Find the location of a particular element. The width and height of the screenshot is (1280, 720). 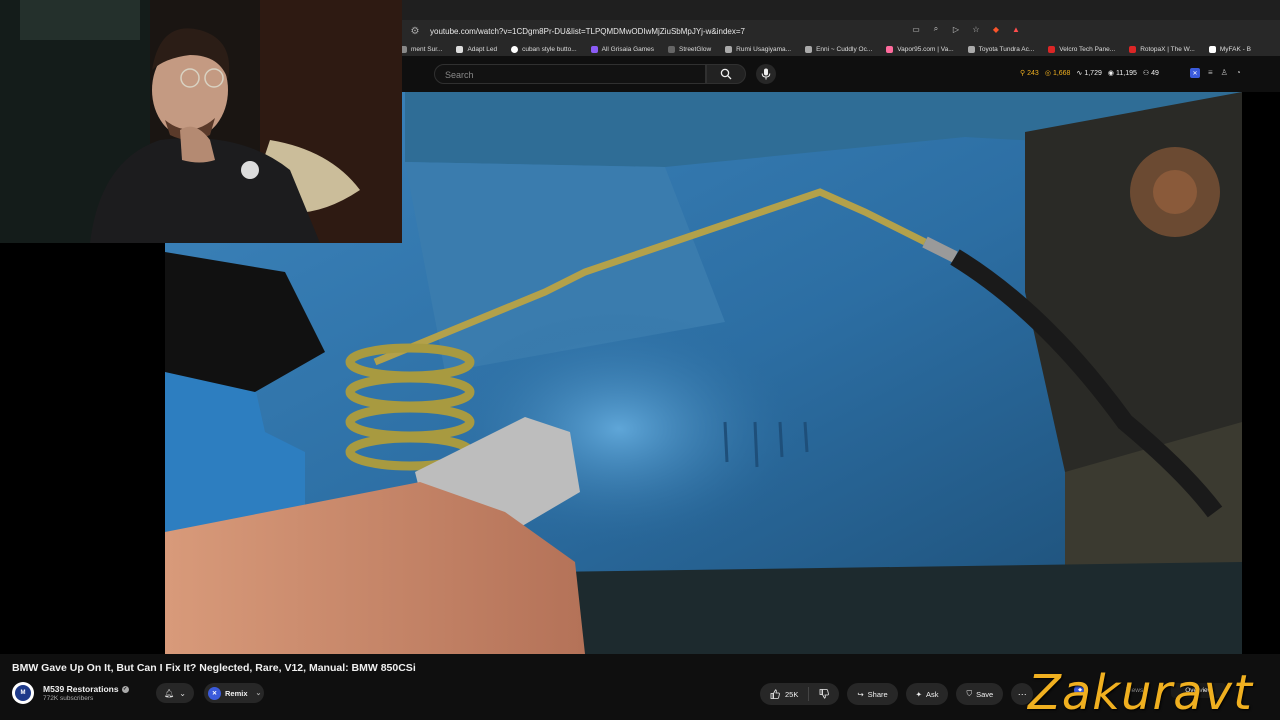

channel-logo-icon: M is located at coordinates (23, 693).